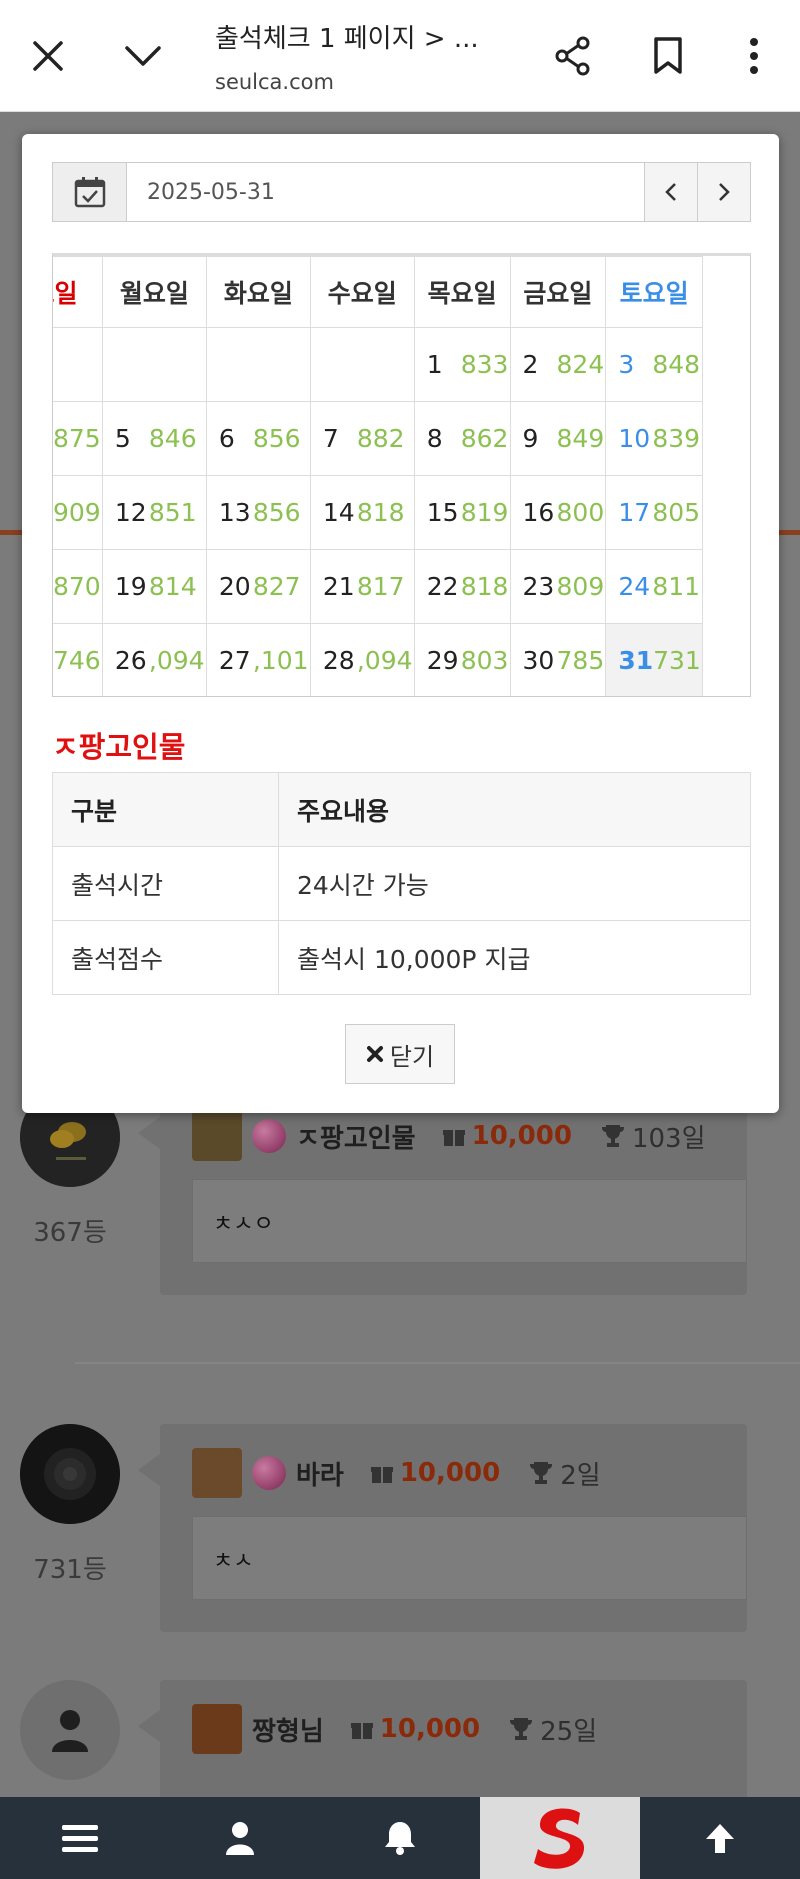 This screenshot has height=1879, width=800. What do you see at coordinates (723, 192) in the screenshot?
I see `next-month-button` at bounding box center [723, 192].